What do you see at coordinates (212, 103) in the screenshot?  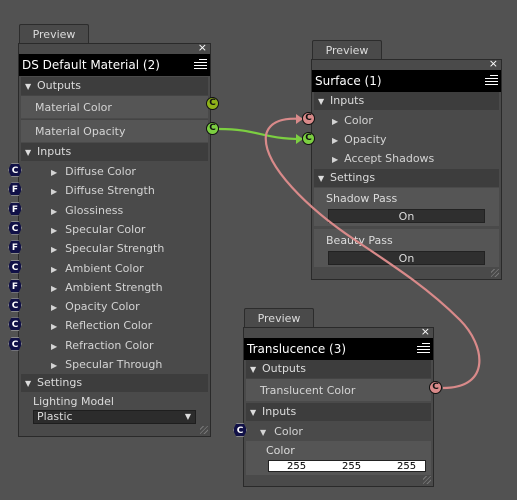 I see `material-color-out-port: C` at bounding box center [212, 103].